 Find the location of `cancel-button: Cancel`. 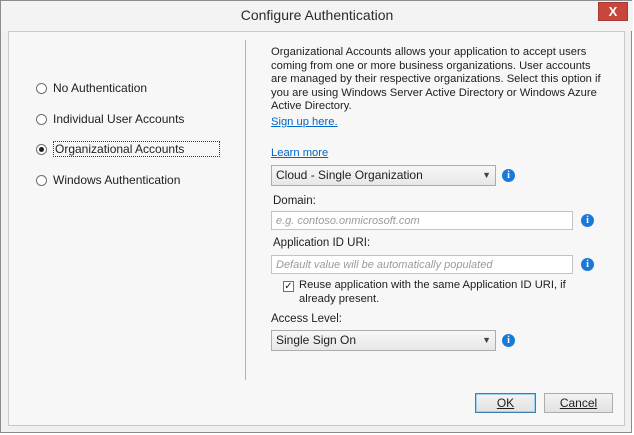

cancel-button: Cancel is located at coordinates (578, 403).